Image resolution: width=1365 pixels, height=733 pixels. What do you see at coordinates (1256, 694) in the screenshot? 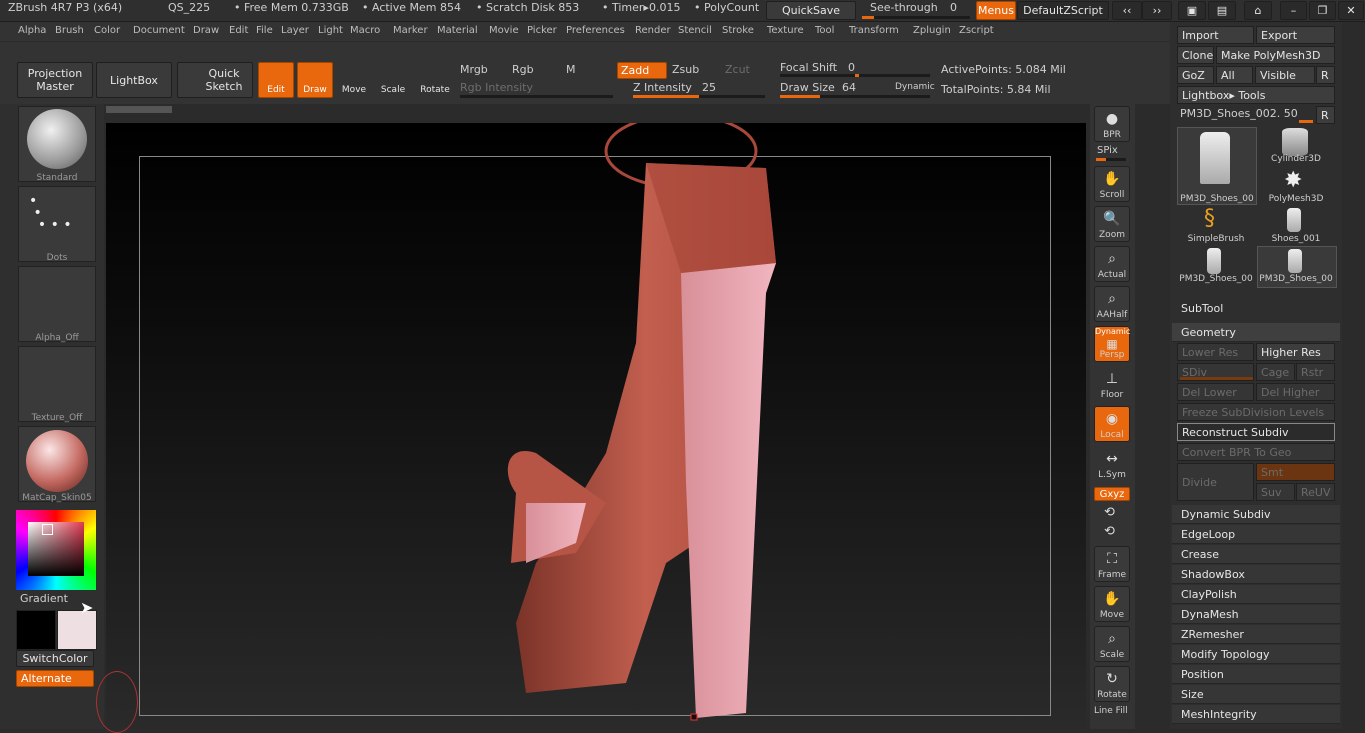
I see `size-section: Size` at bounding box center [1256, 694].